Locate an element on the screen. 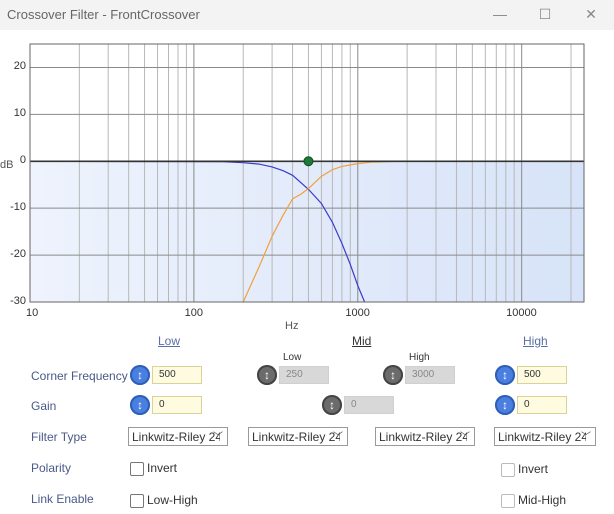 The height and width of the screenshot is (514, 614). low-filter-type-select: Linkwitz-Riley 24 ﹀ is located at coordinates (178, 436).